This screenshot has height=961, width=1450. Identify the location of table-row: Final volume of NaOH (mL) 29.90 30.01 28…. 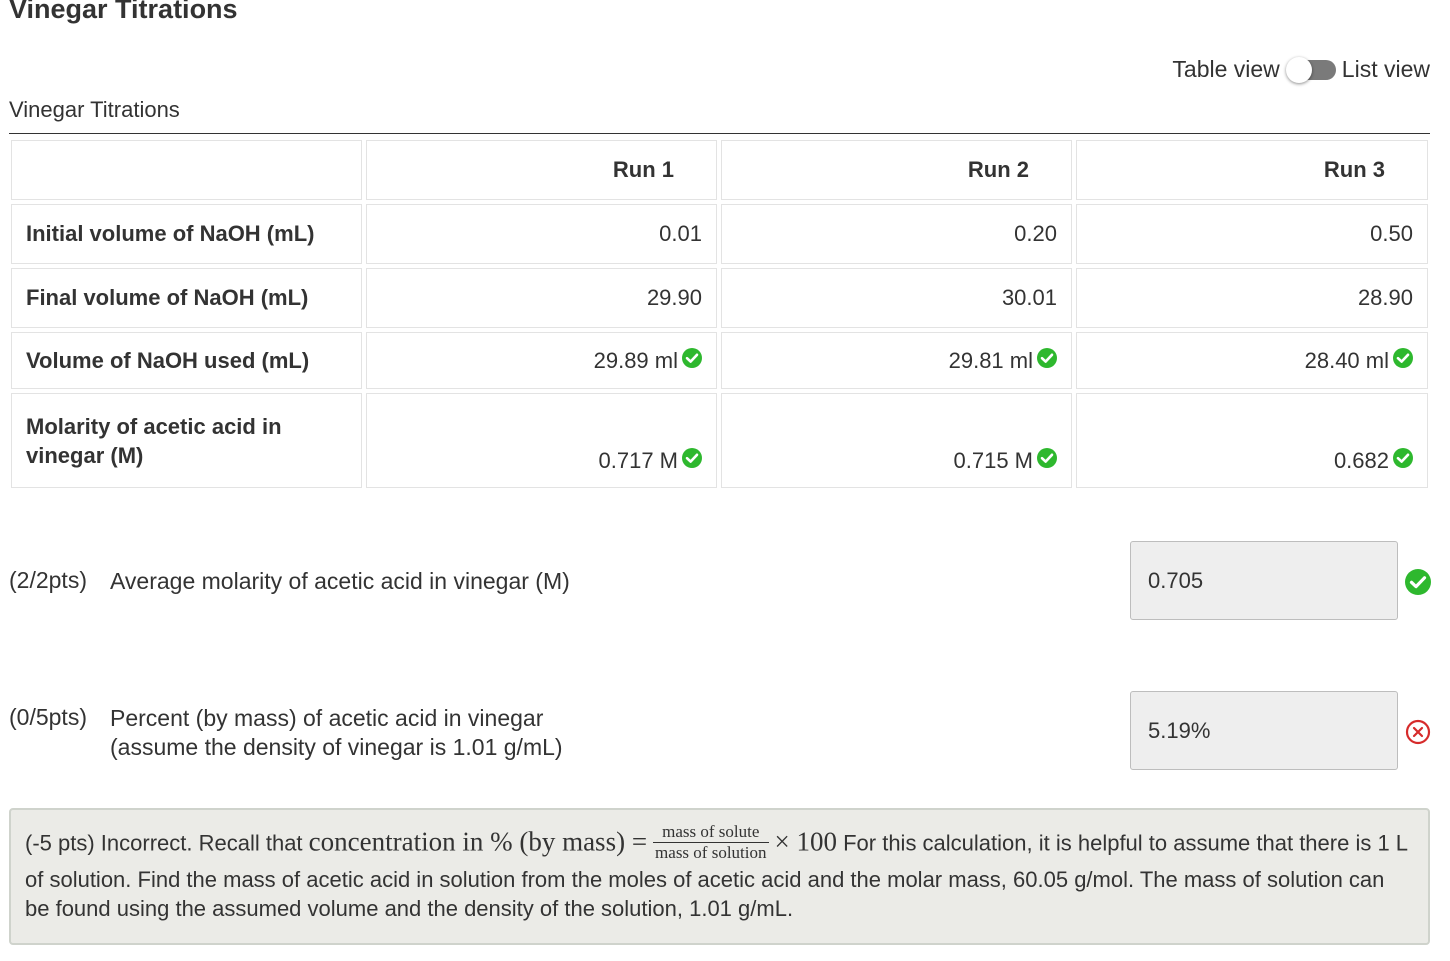
(719, 298).